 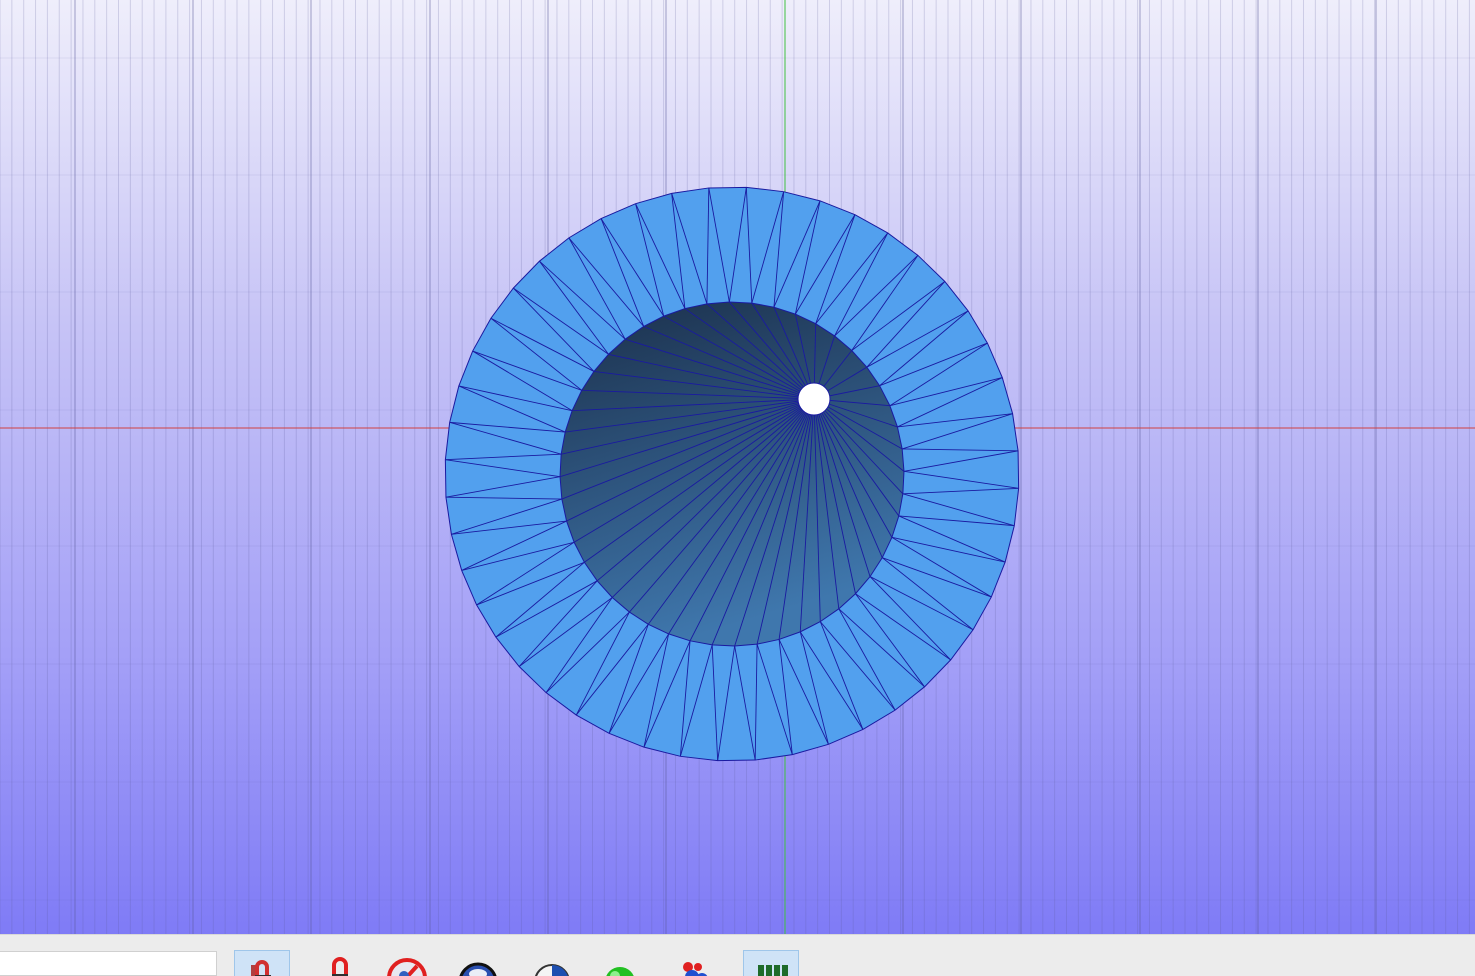 I want to click on no-entry-icon, so click(x=407, y=967).